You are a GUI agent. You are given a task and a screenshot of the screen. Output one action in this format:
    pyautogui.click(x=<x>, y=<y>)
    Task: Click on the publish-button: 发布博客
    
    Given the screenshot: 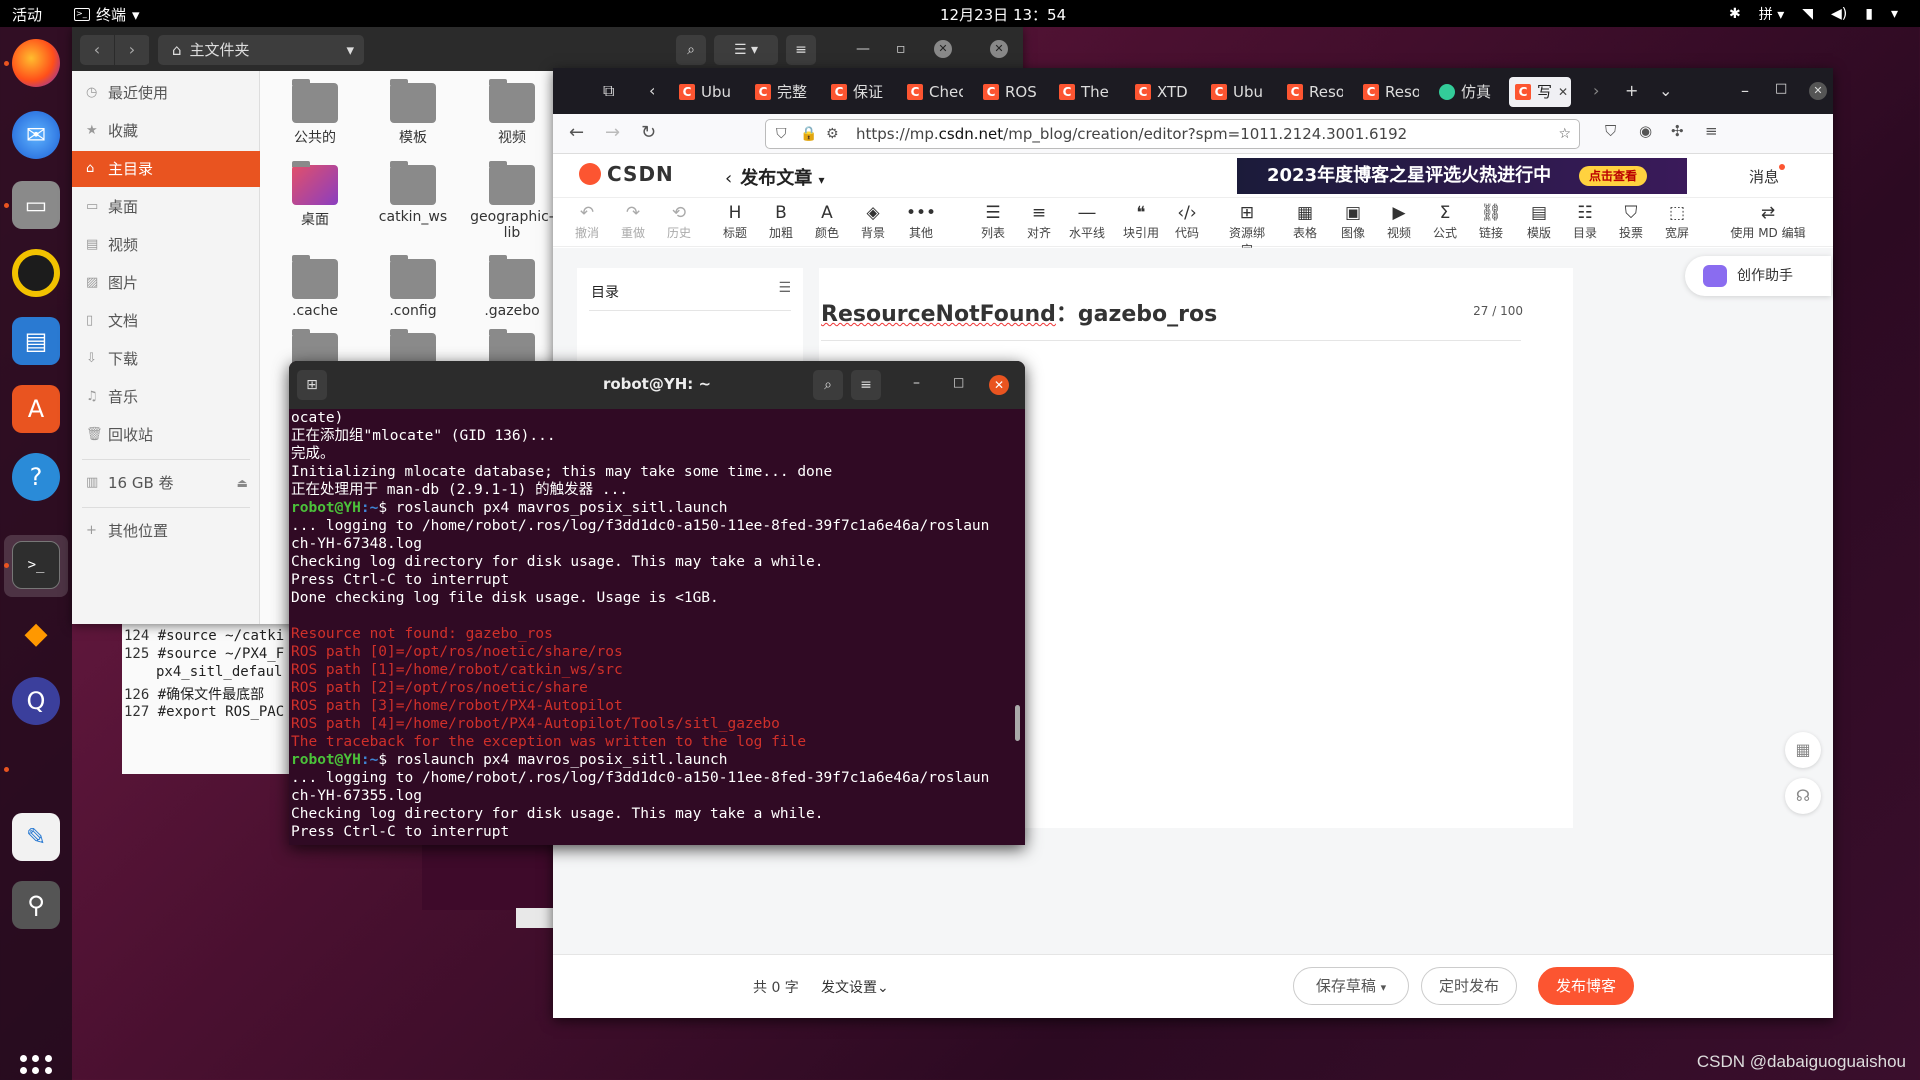 What is the action you would take?
    pyautogui.click(x=1586, y=986)
    